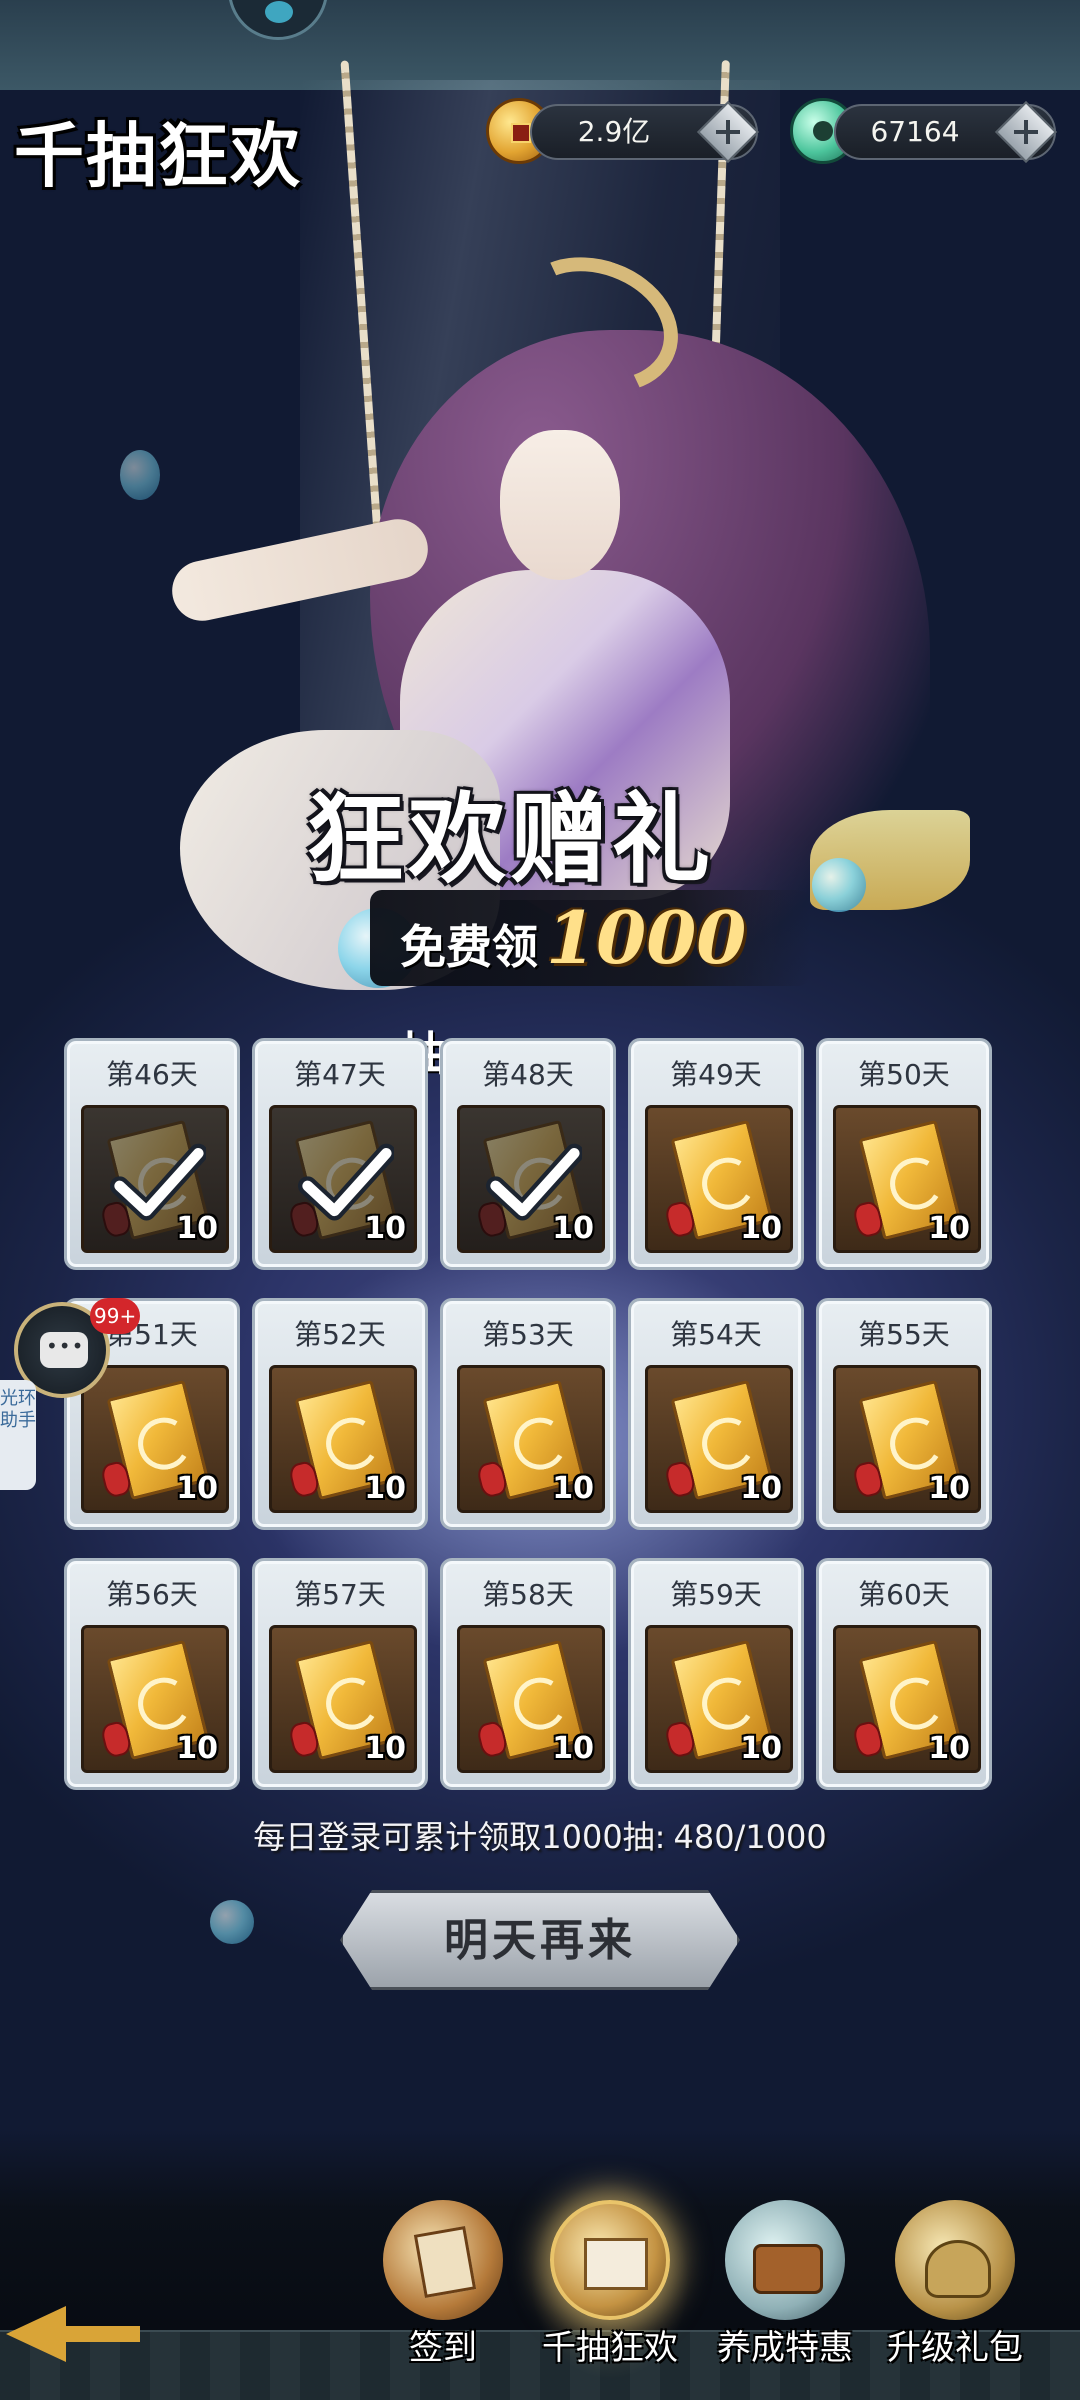  I want to click on promo-subtitle-prefix: 免费领, so click(469, 947).